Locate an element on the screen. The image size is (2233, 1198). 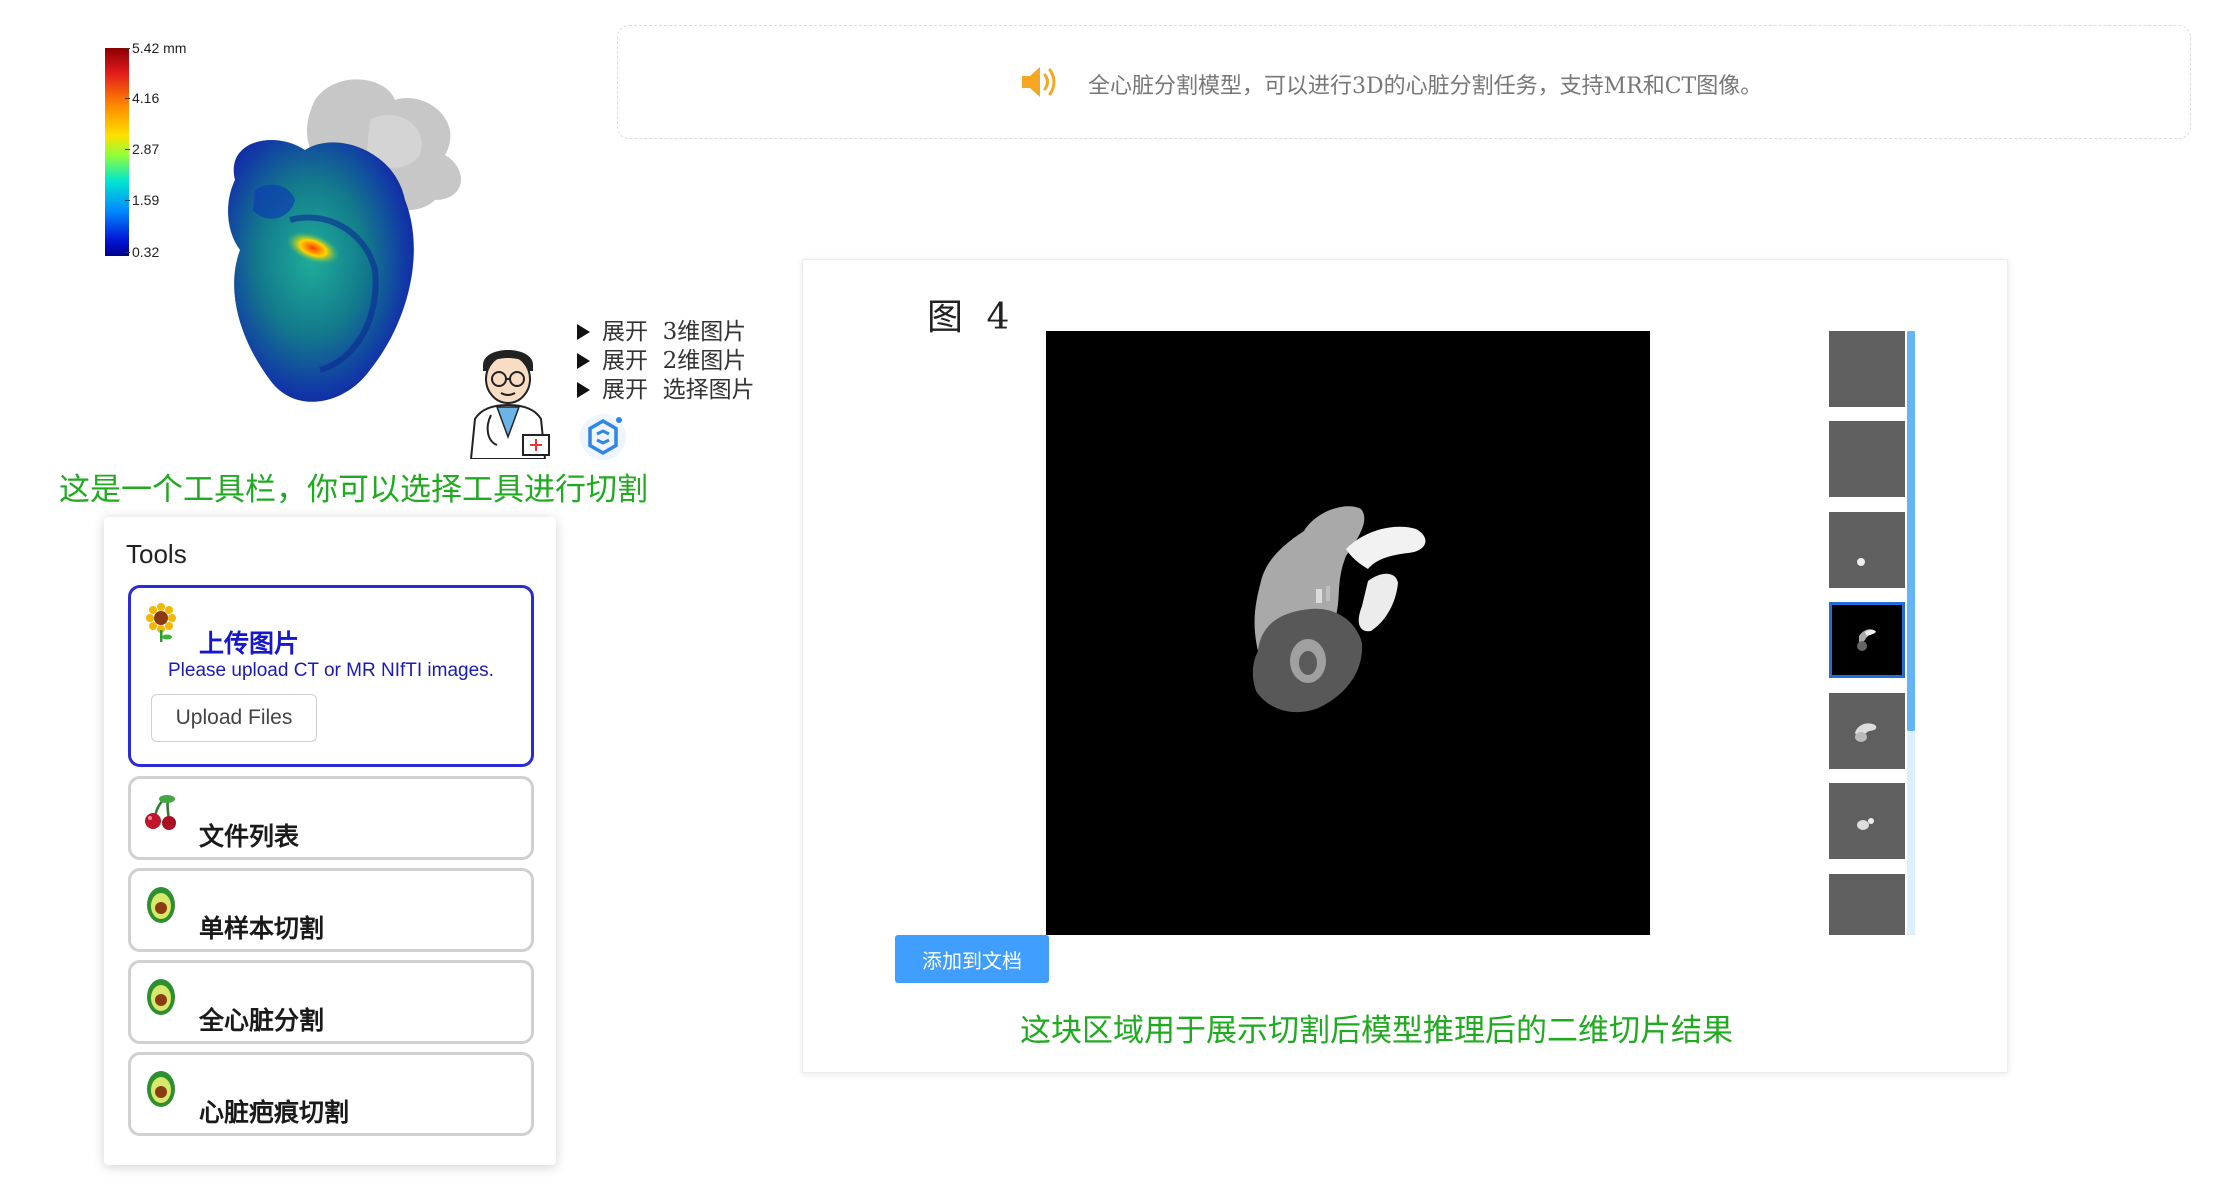
thumbnail-strip is located at coordinates (1872, 633).